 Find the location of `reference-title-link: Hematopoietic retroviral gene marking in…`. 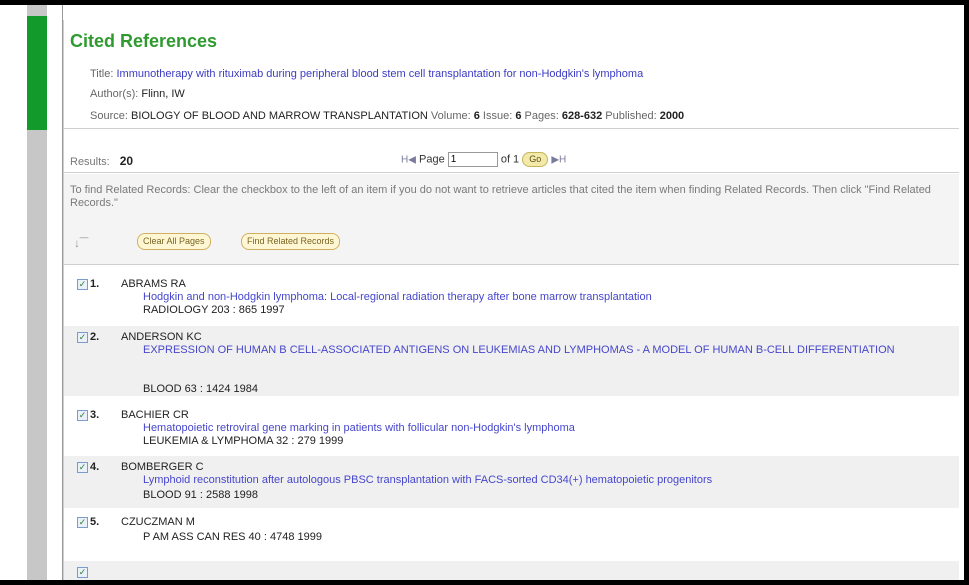

reference-title-link: Hematopoietic retroviral gene marking in… is located at coordinates (538, 428).